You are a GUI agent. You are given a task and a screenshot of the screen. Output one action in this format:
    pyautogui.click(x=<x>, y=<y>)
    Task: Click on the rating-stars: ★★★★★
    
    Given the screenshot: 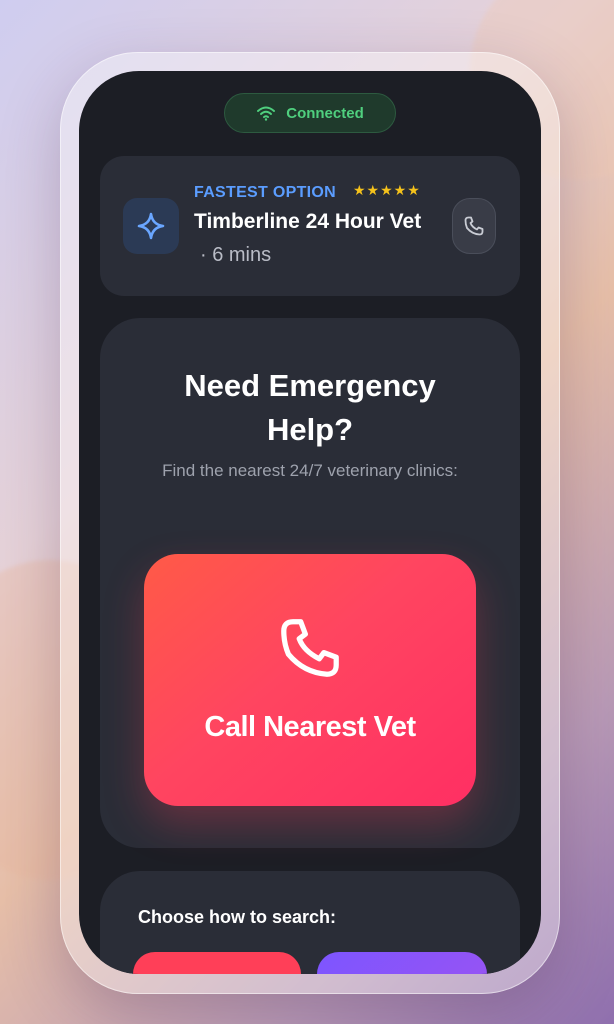 What is the action you would take?
    pyautogui.click(x=387, y=191)
    